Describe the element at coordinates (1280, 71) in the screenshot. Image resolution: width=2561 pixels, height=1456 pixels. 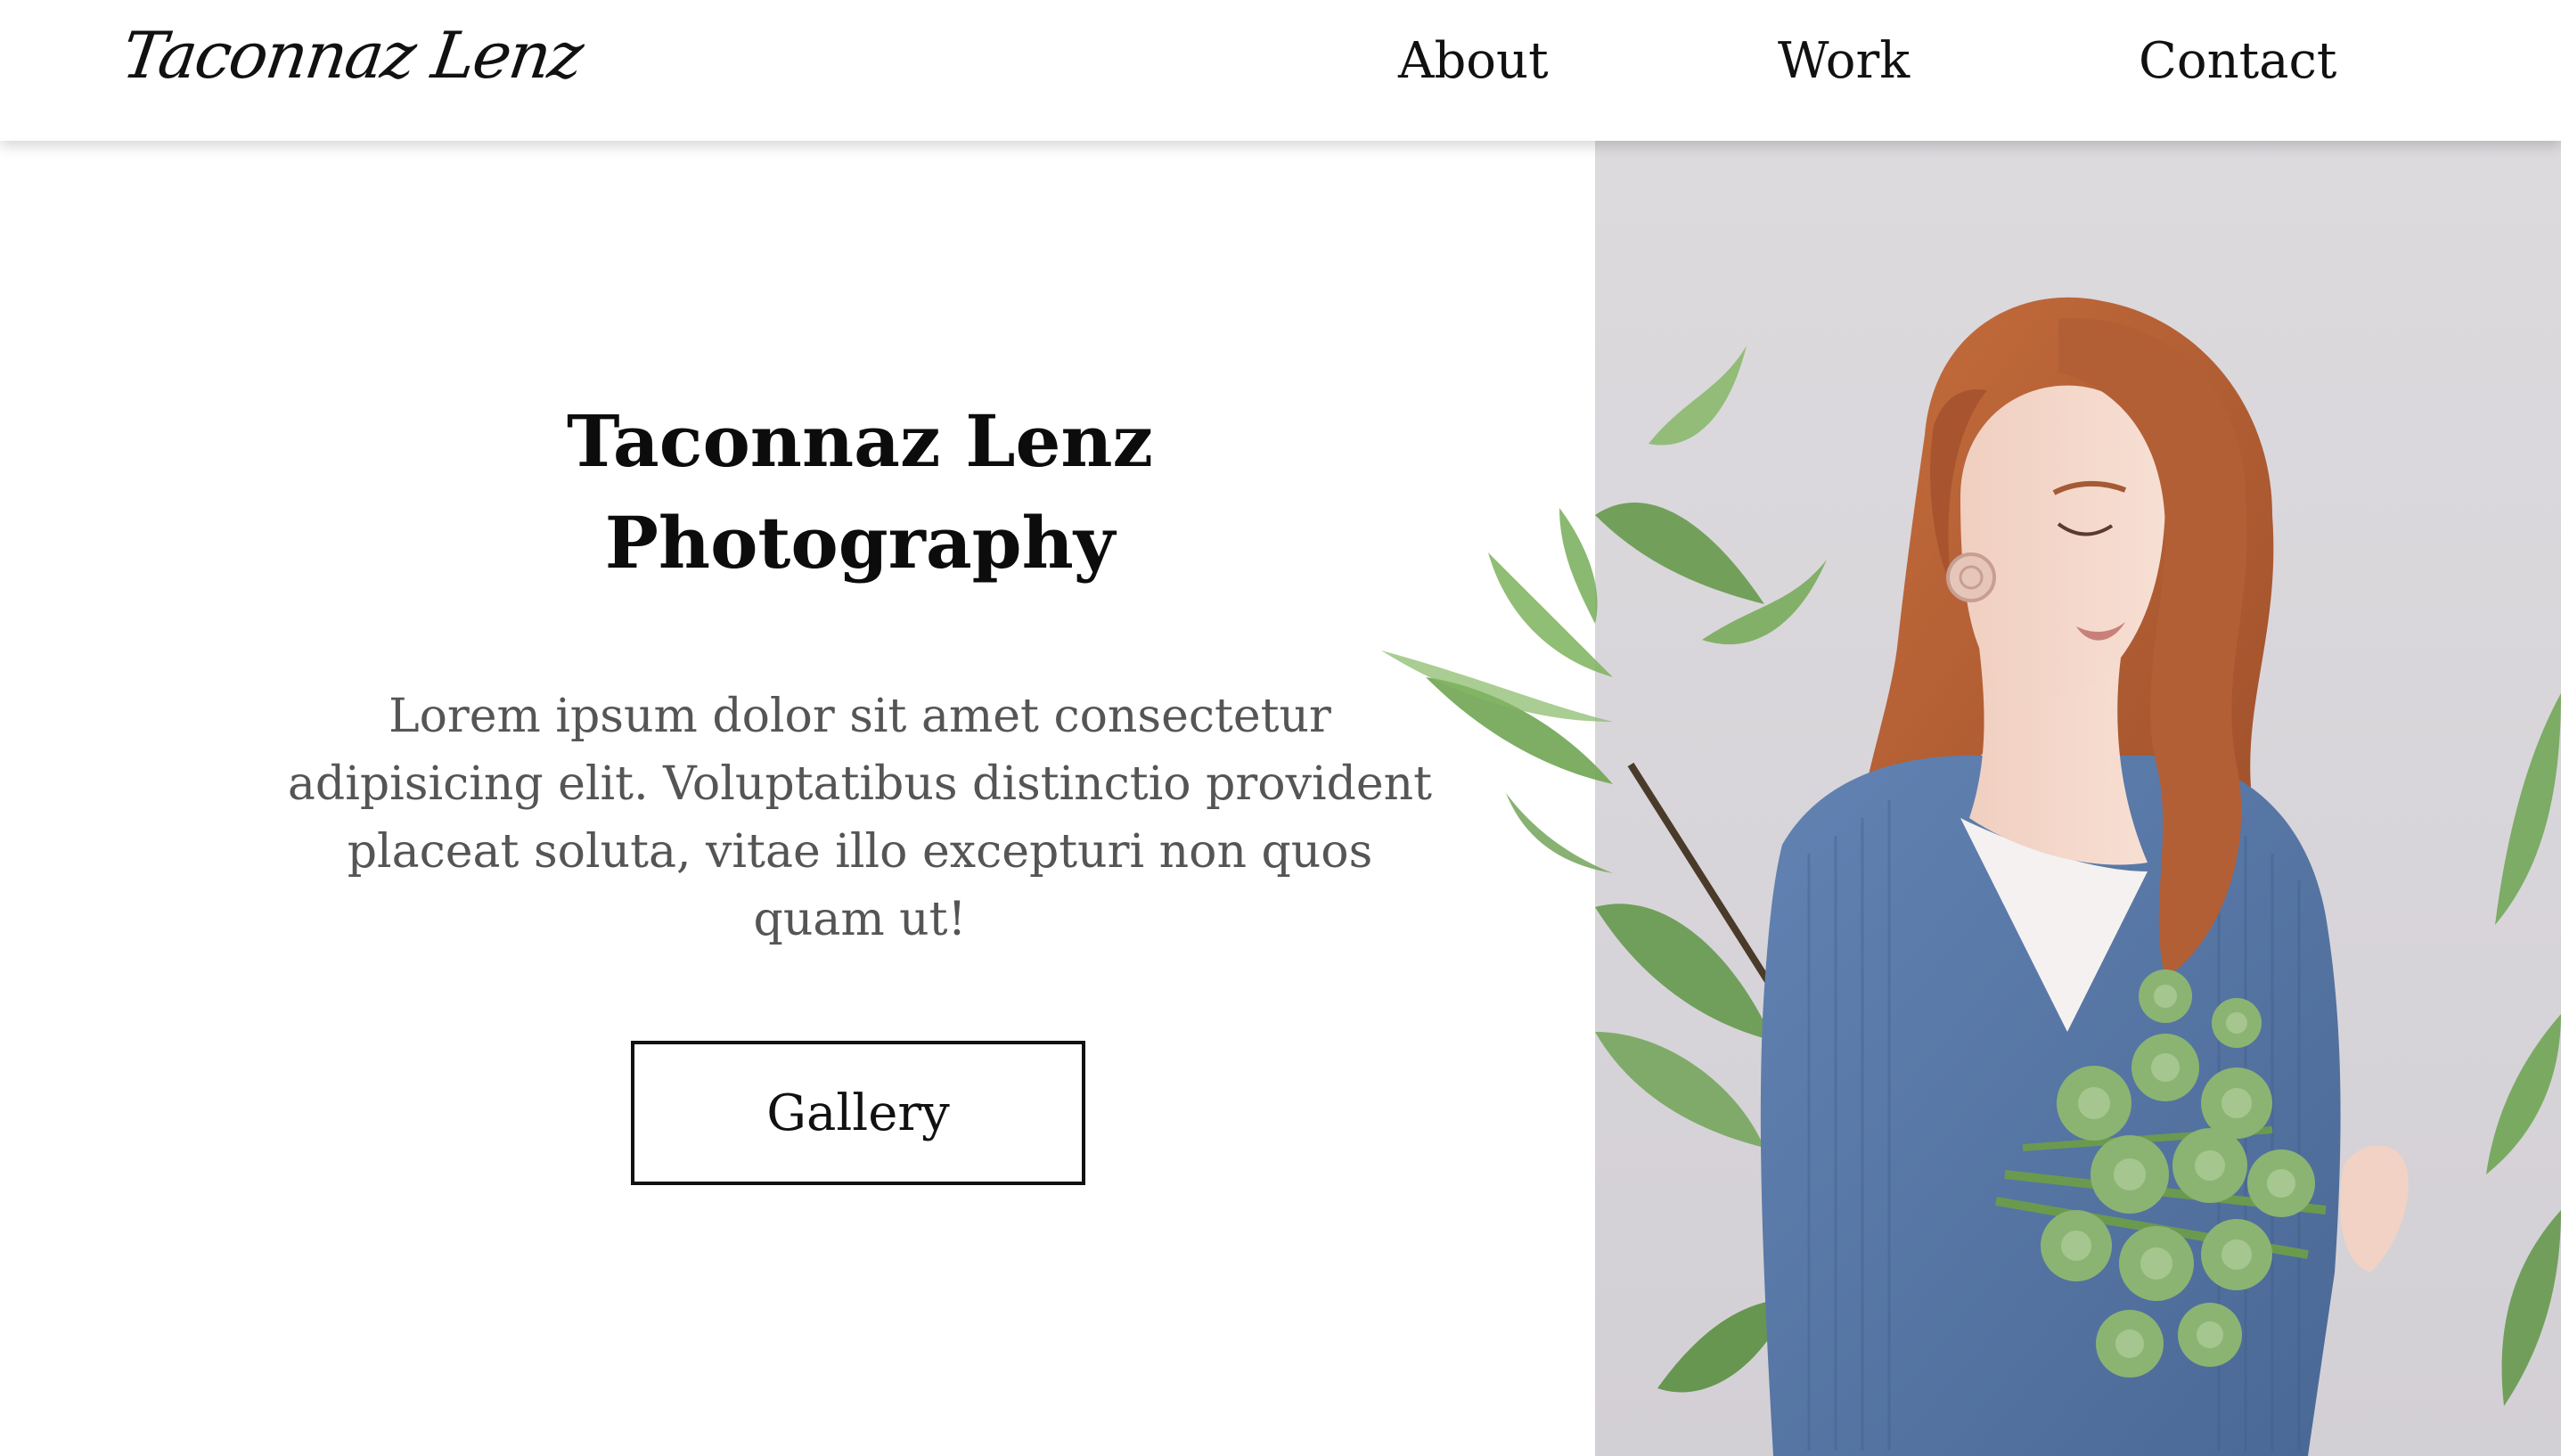
I see `top-navigation: Taconnaz Lenz About Work Contact` at that location.